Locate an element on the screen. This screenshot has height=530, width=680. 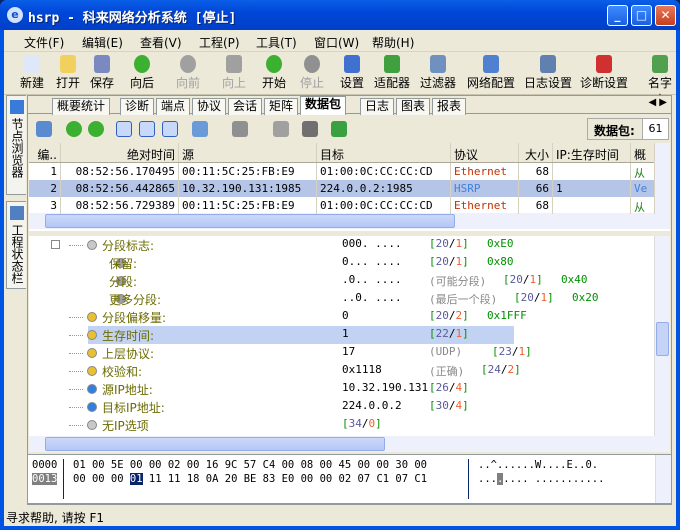
tab-9: 报表 is located at coordinates (449, 106).